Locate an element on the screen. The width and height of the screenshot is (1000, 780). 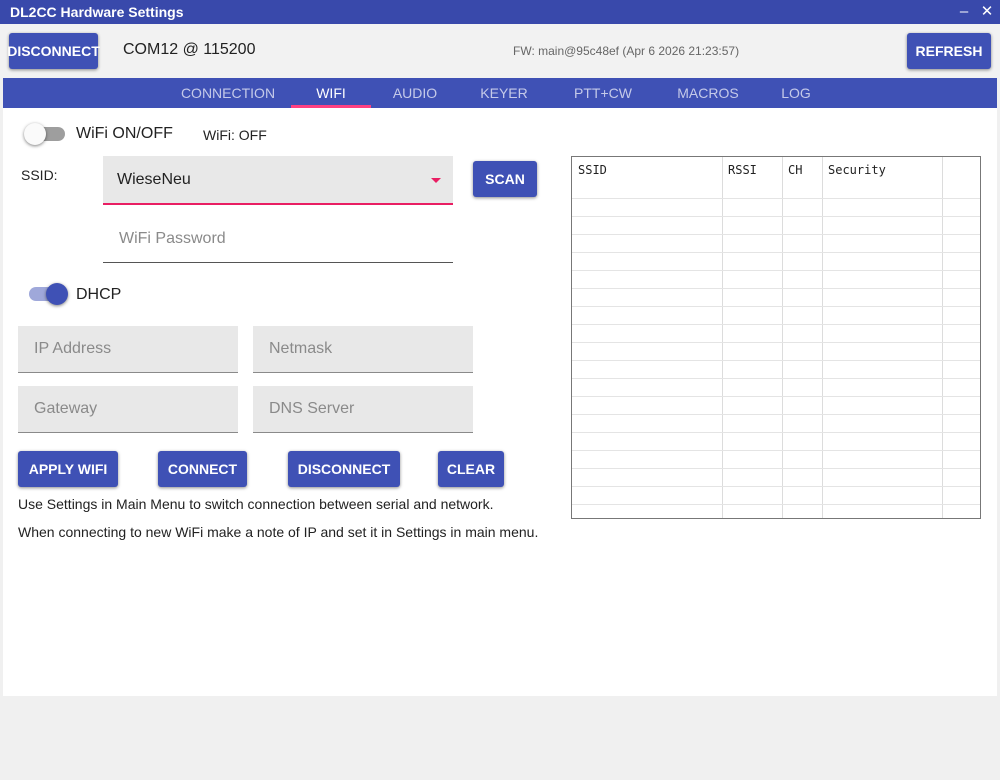
tab-audio: AUDIO is located at coordinates (415, 93).